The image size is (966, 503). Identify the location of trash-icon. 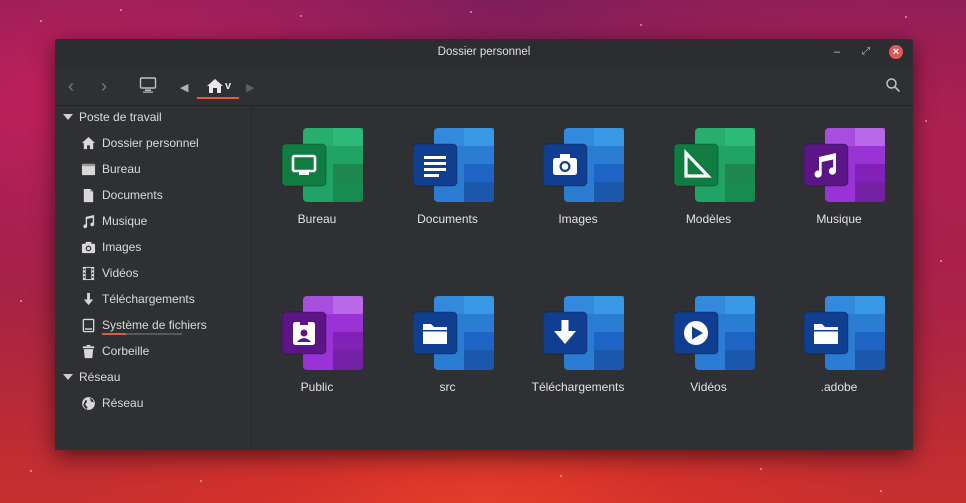
(88, 351).